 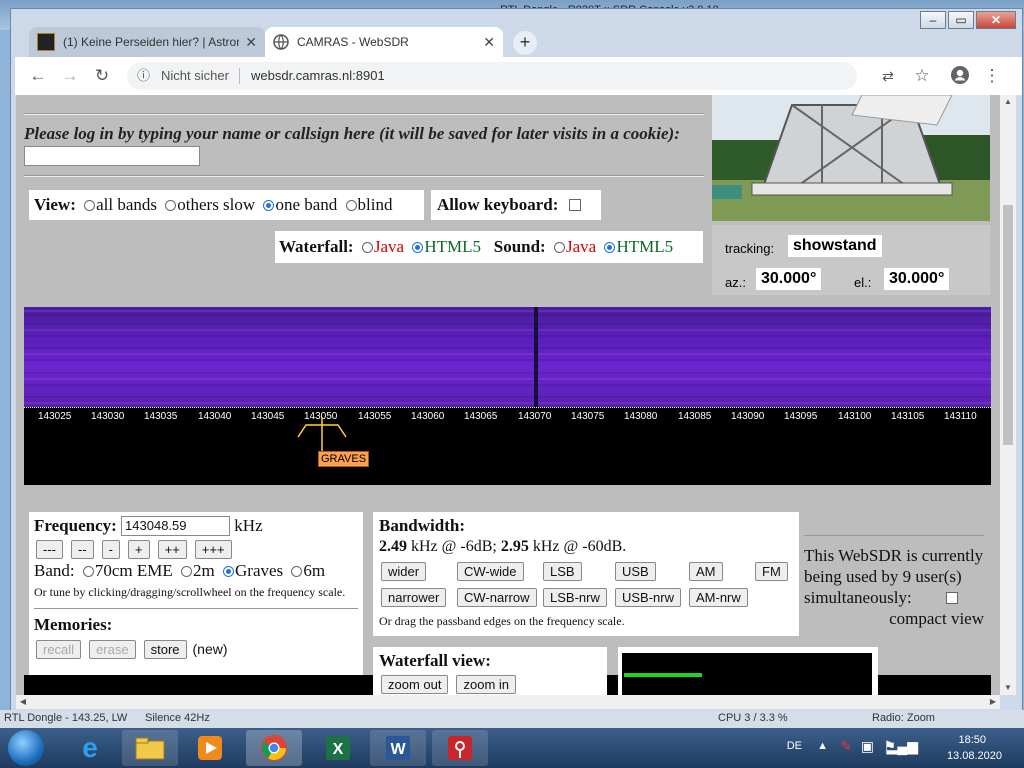 I want to click on graves-station-label: GRAVES, so click(x=344, y=459).